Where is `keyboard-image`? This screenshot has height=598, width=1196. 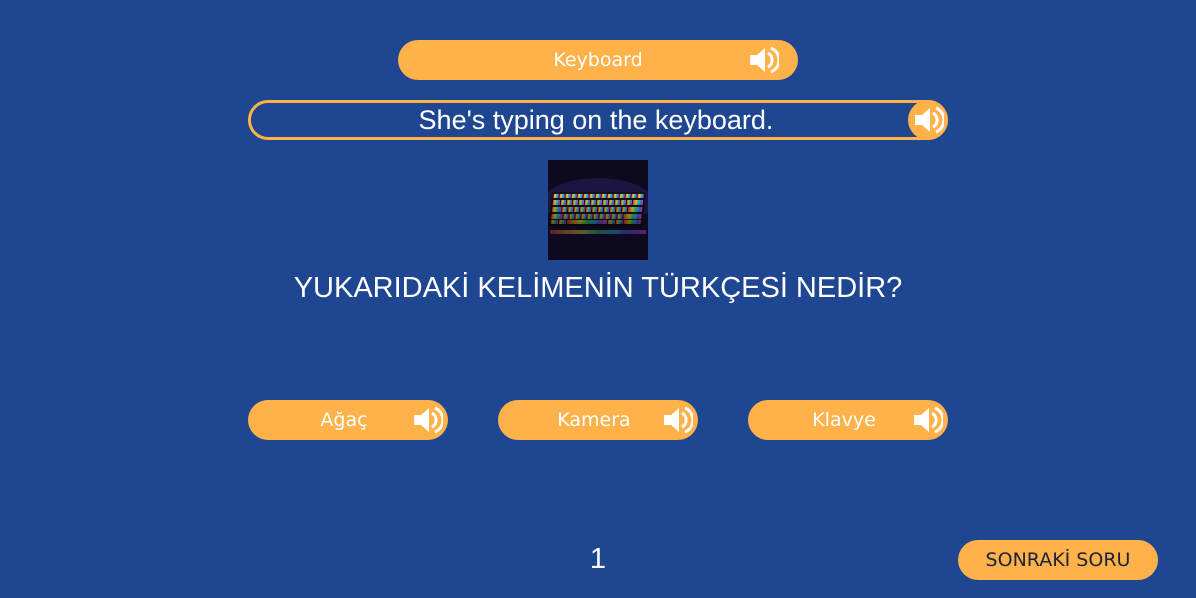 keyboard-image is located at coordinates (598, 210).